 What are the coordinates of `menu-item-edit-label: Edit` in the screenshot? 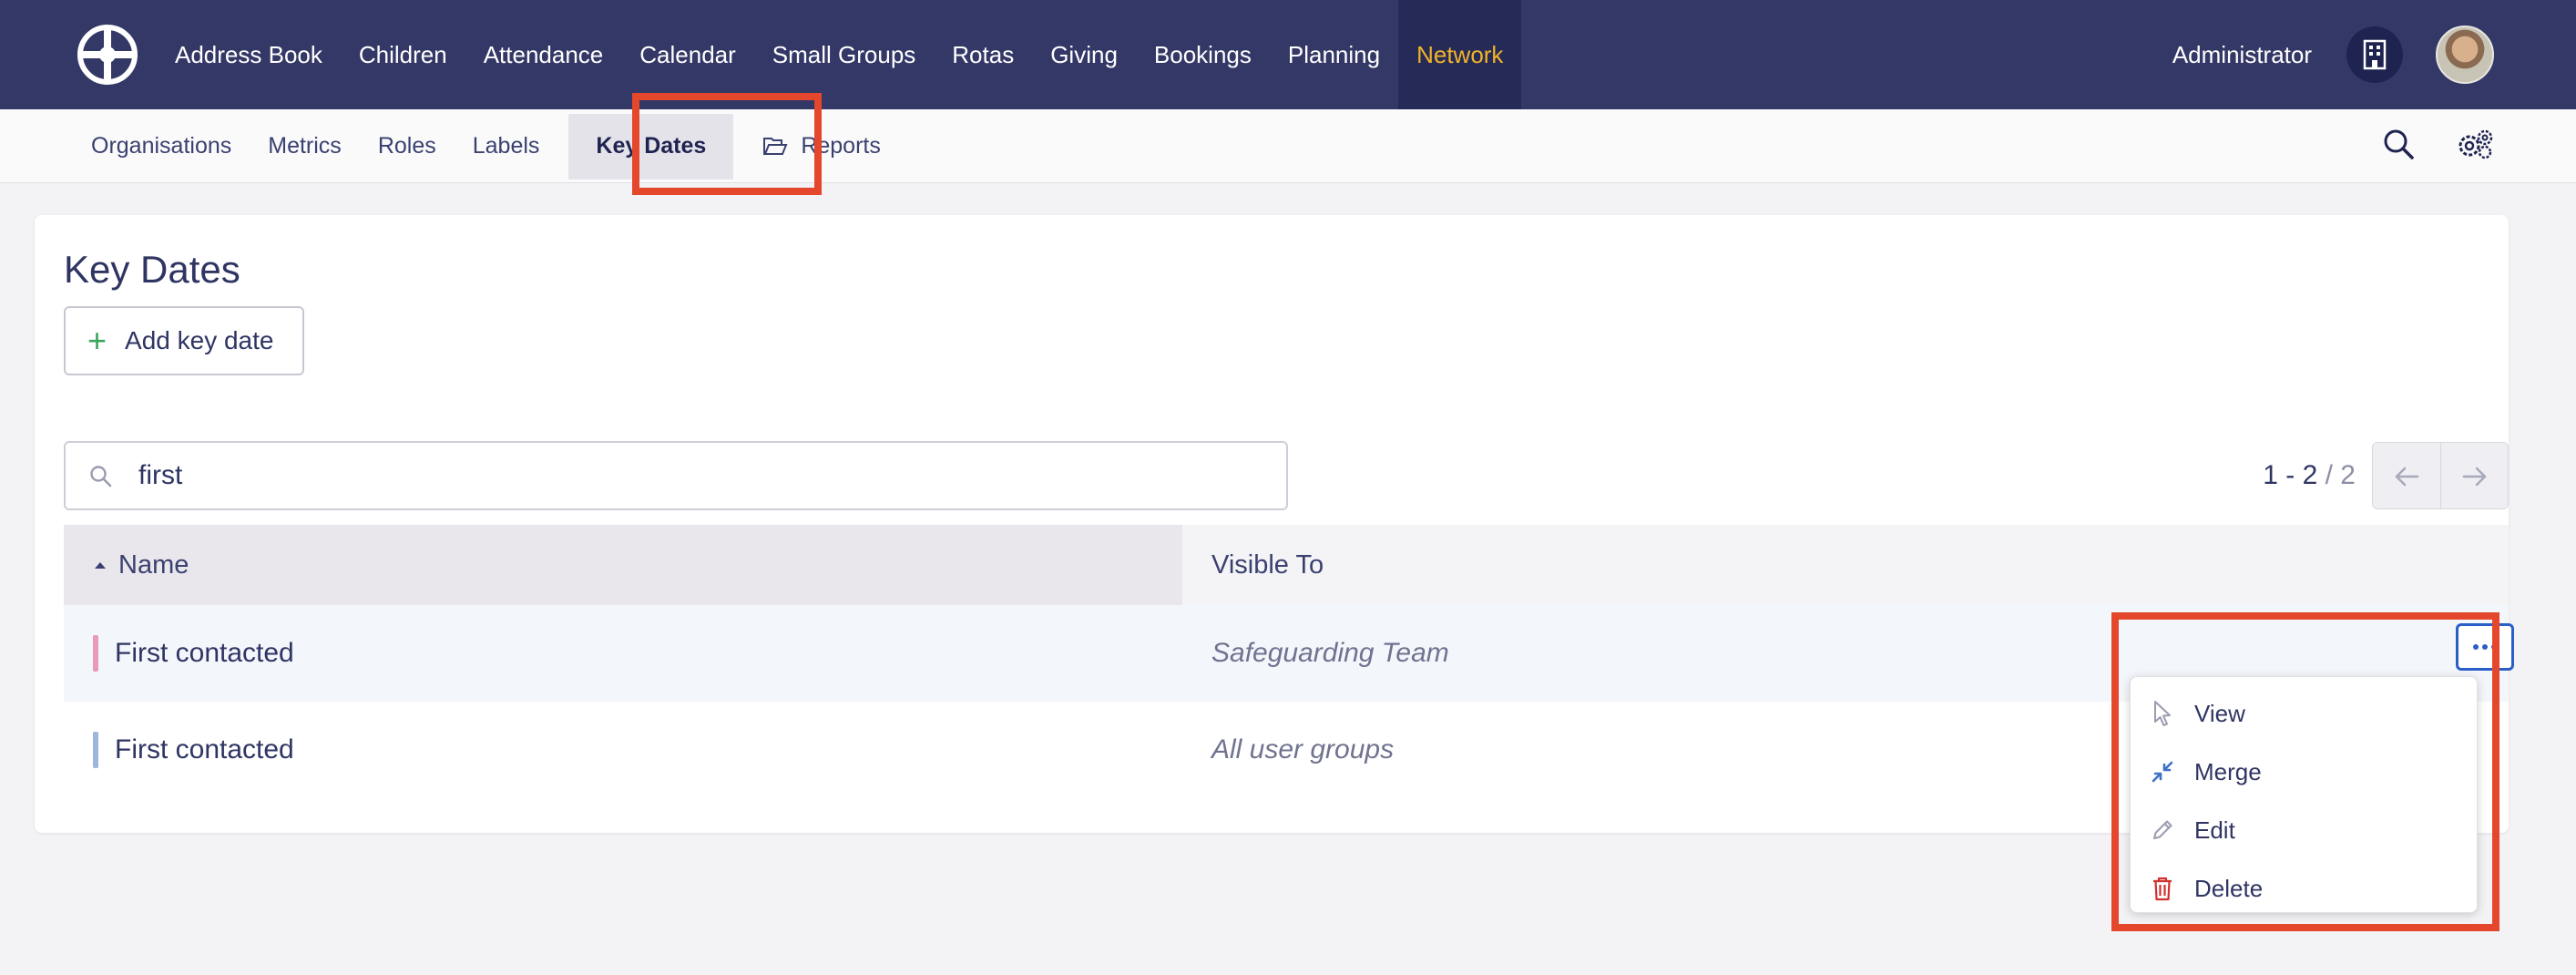 It's located at (2214, 830).